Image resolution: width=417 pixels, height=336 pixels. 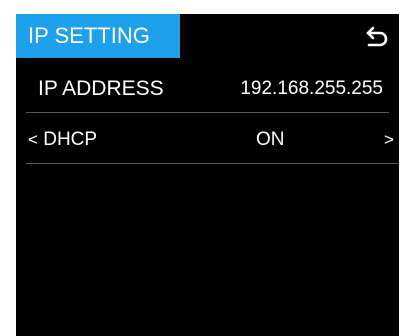 I want to click on page-title: IP SETTING, so click(x=98, y=36).